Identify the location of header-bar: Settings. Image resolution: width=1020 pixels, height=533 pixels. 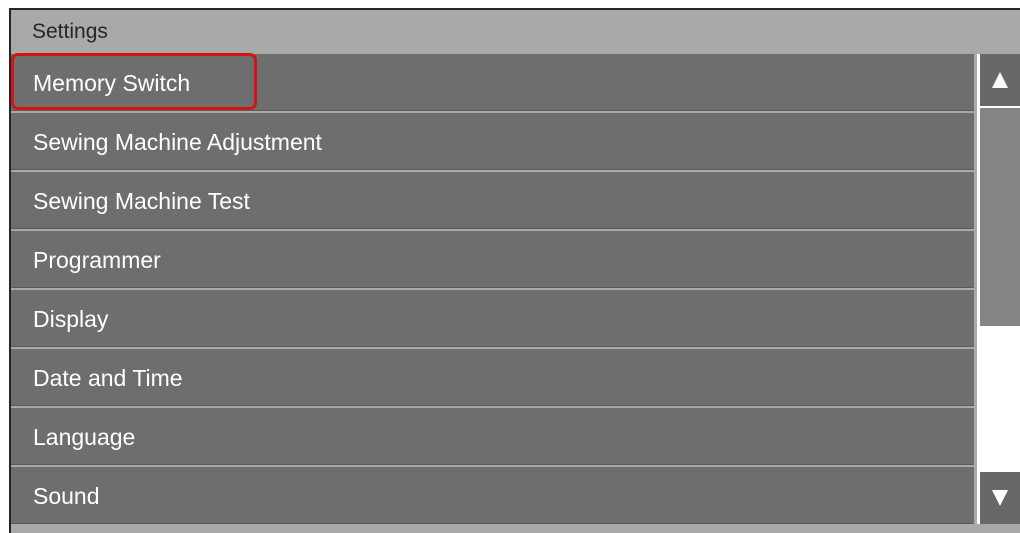
(515, 32).